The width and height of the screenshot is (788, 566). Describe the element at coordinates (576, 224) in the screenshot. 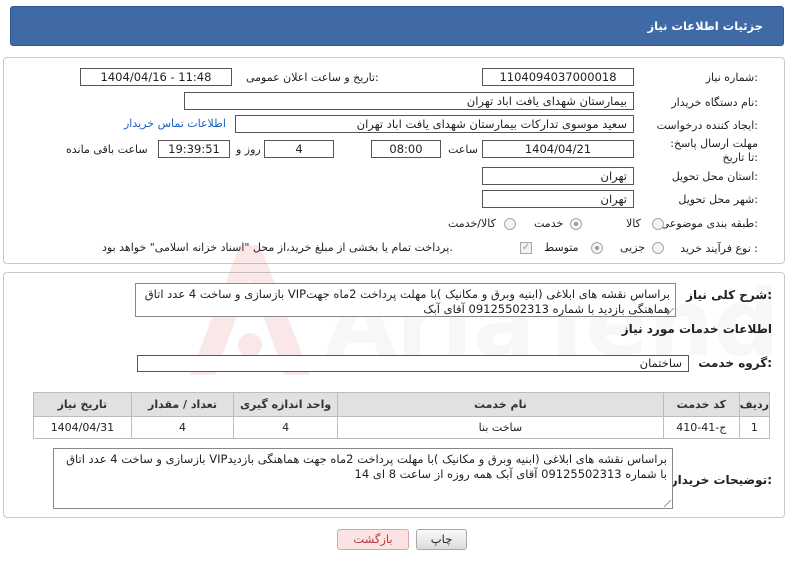

I see `category-service-radio` at that location.